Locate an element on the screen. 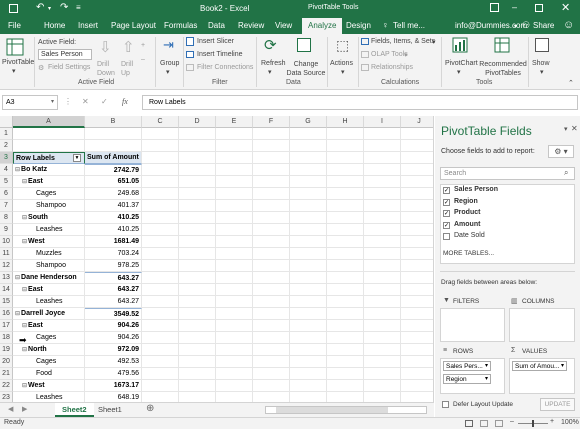 This screenshot has height=429, width=580. active-field-input: Sales Person is located at coordinates (65, 54).